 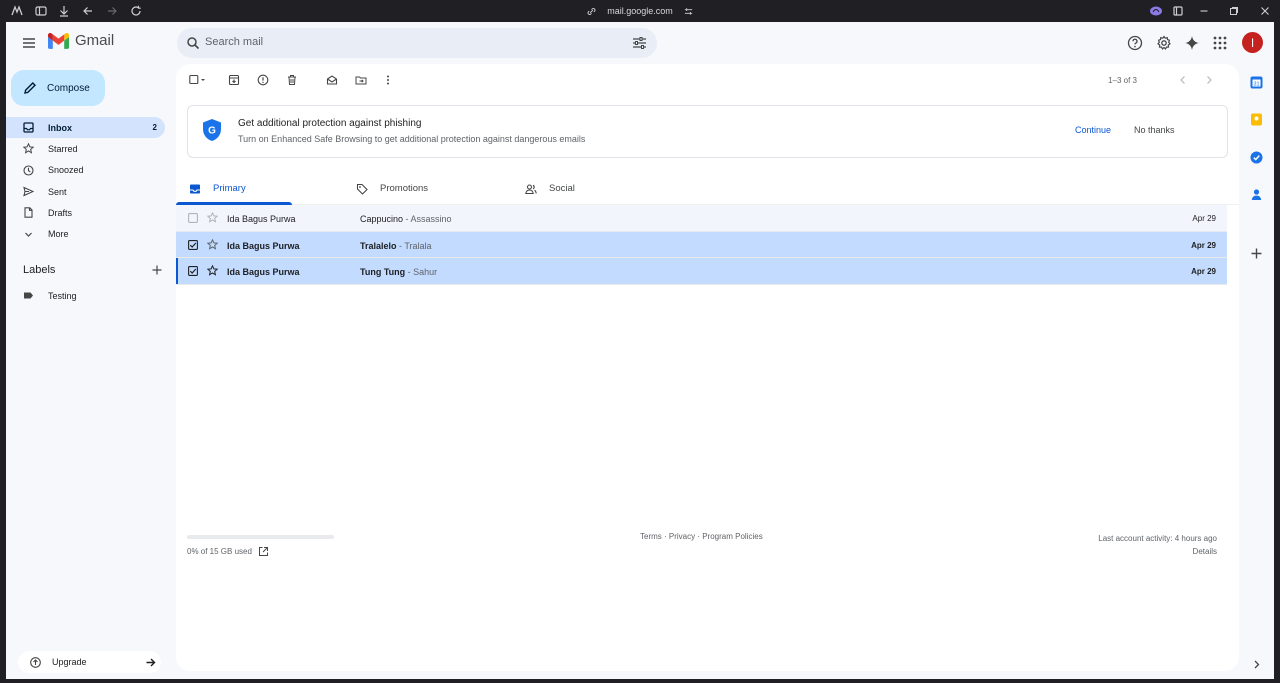 I want to click on tab-primary: Primary, so click(x=234, y=188).